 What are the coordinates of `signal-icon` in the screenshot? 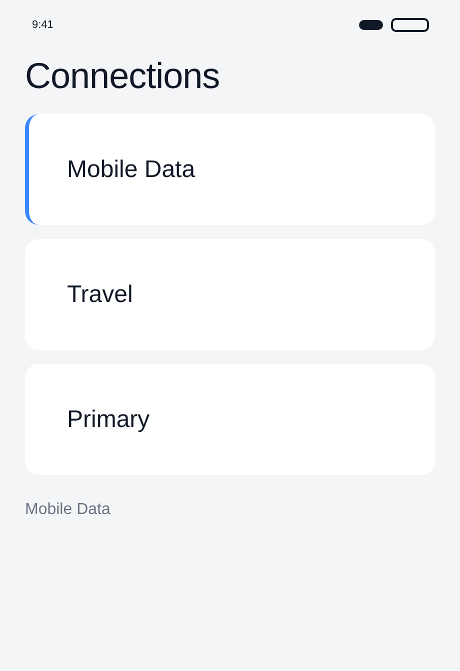 It's located at (371, 25).